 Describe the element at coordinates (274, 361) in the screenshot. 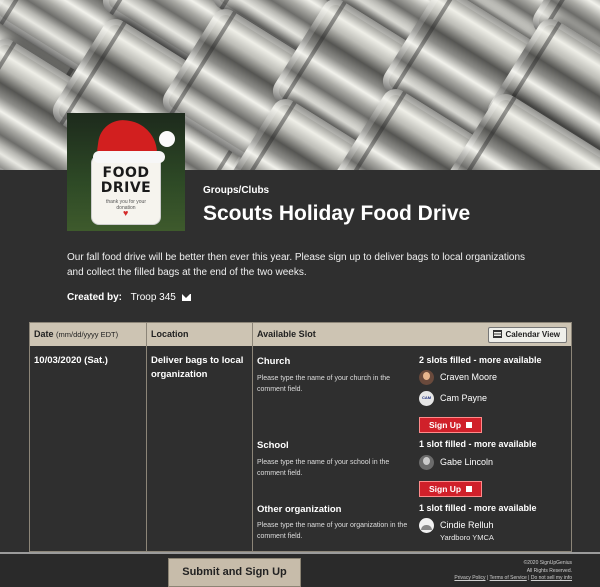

I see `slot-title-church: Church` at that location.